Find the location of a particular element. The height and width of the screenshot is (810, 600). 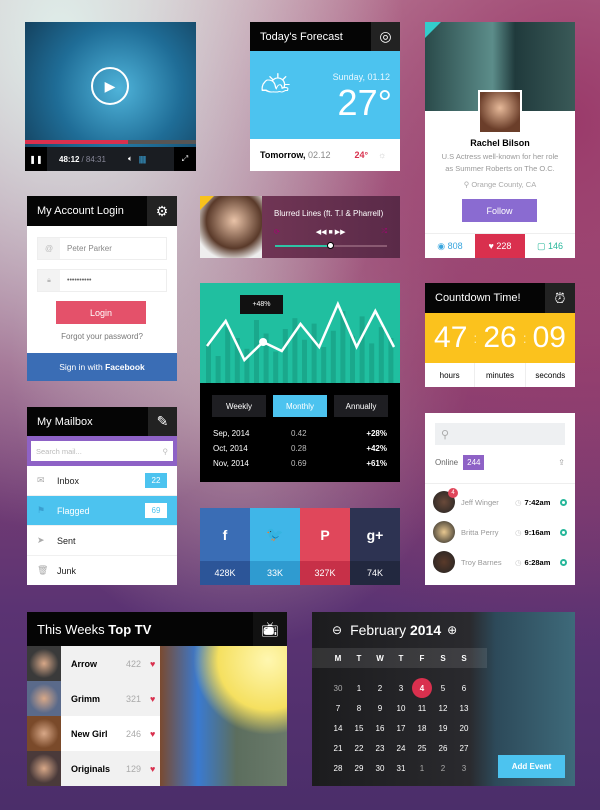

calendar-day: 17 is located at coordinates (401, 728).